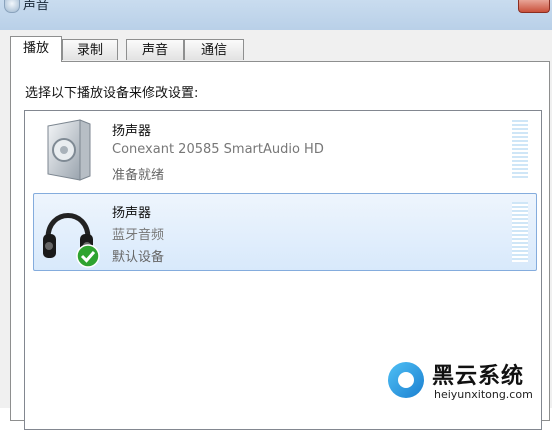  Describe the element at coordinates (36, 49) in the screenshot. I see `tab-playback: 播放` at that location.